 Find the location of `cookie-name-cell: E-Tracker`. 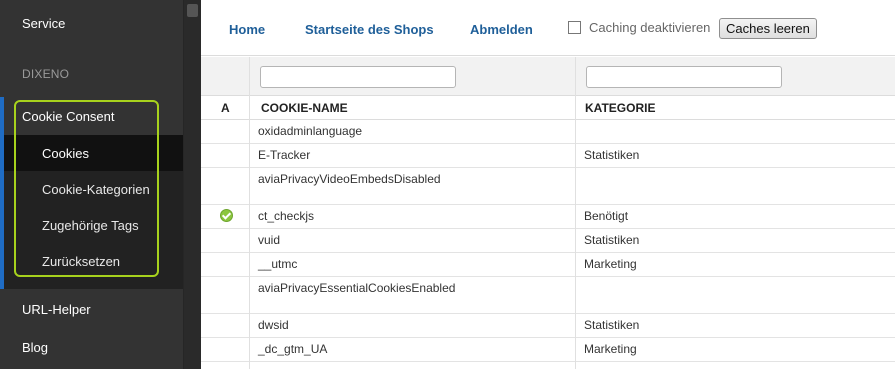

cookie-name-cell: E-Tracker is located at coordinates (284, 155).